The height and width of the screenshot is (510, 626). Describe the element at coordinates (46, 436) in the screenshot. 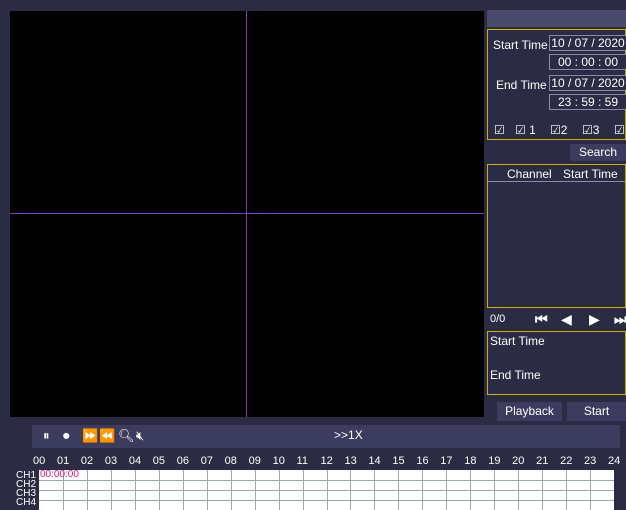

I see `pause-icon: ⏸` at that location.